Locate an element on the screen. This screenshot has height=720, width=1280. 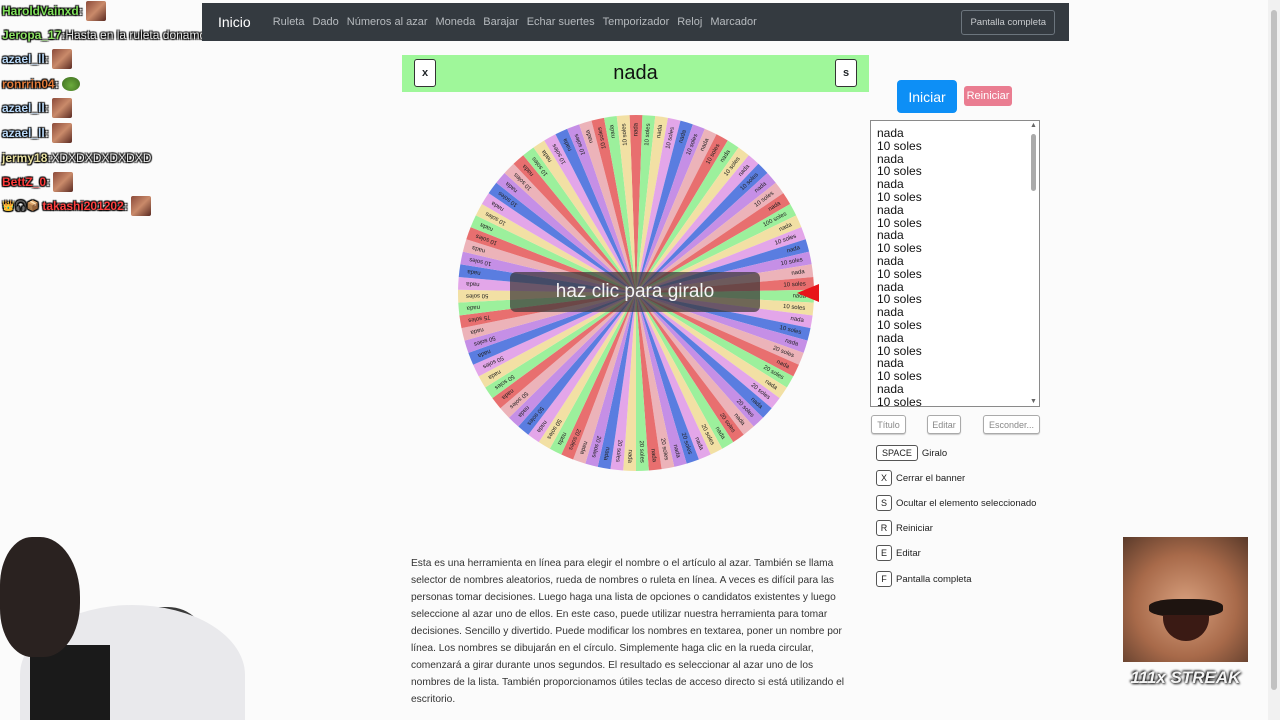
nav-link: Barajar is located at coordinates (500, 22).